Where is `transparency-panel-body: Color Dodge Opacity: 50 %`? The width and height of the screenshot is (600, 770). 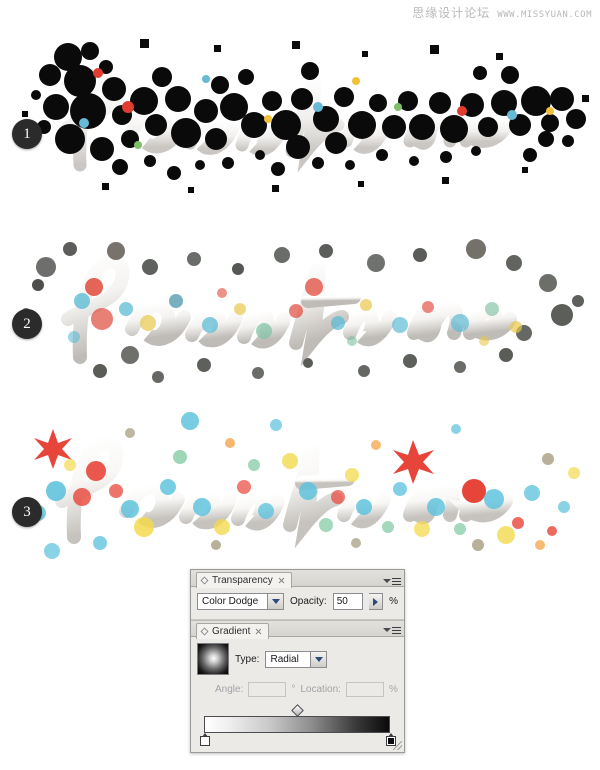 transparency-panel-body: Color Dodge Opacity: 50 % is located at coordinates (297, 601).